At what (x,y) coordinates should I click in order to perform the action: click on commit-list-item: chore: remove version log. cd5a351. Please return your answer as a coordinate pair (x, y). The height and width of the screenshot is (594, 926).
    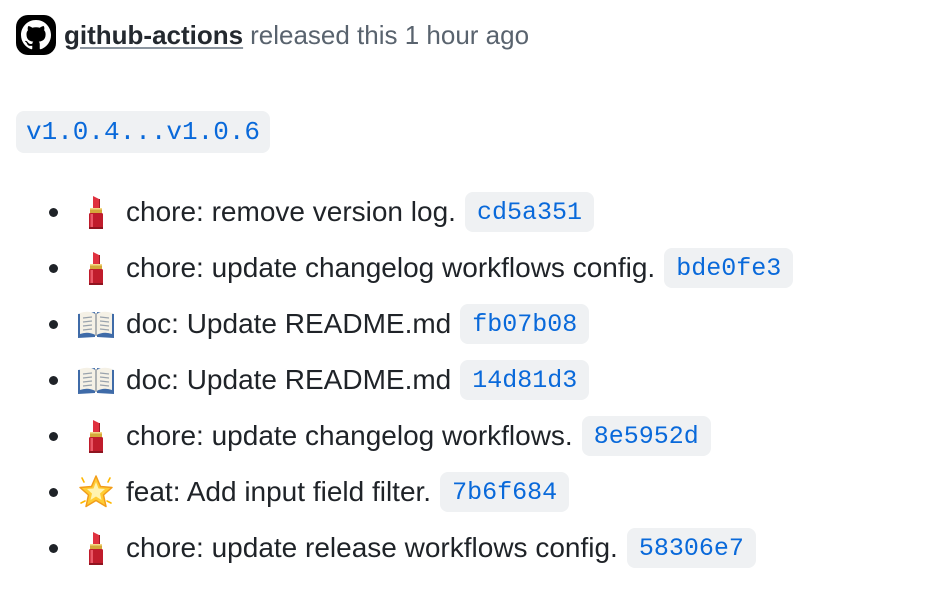
    Looking at the image, I should click on (396, 212).